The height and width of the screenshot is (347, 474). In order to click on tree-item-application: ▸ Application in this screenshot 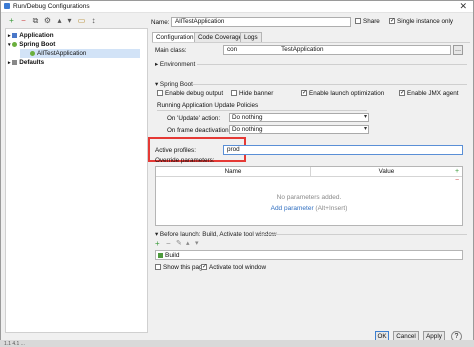, I will do `click(31, 35)`.